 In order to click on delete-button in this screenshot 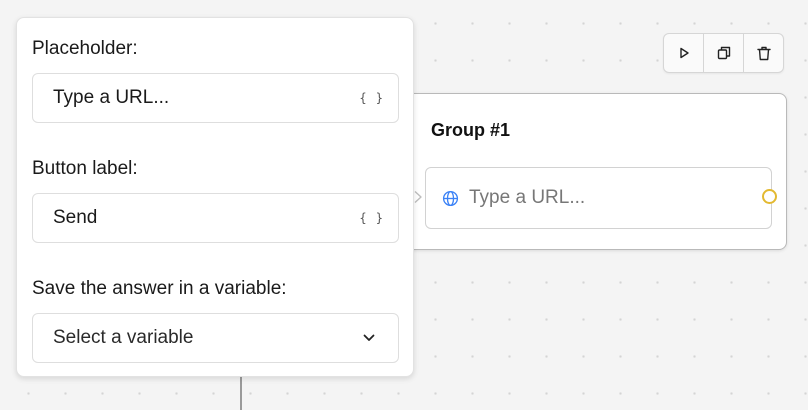, I will do `click(763, 53)`.